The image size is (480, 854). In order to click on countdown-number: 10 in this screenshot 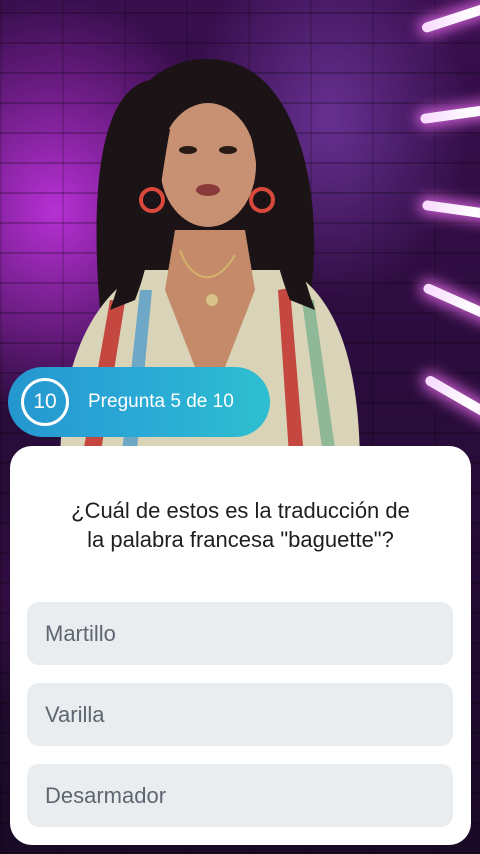, I will do `click(45, 401)`.